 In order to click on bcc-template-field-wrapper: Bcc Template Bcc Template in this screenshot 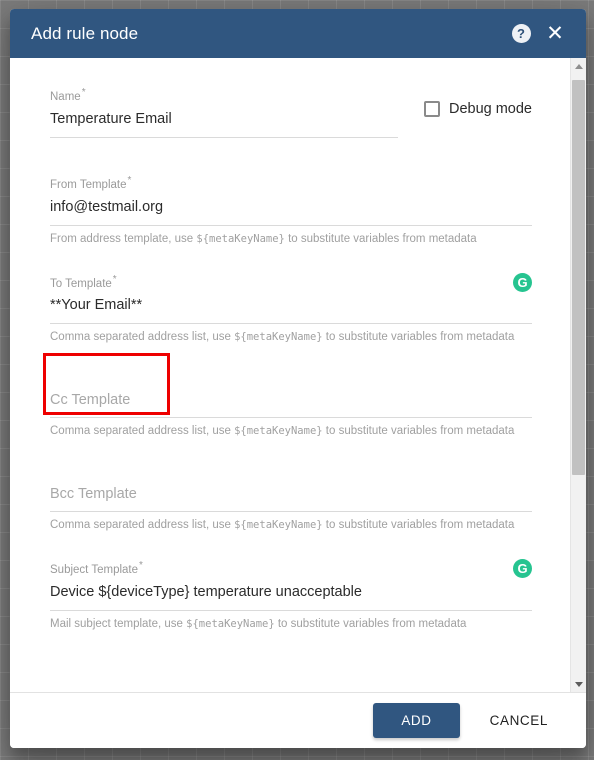, I will do `click(276, 484)`.